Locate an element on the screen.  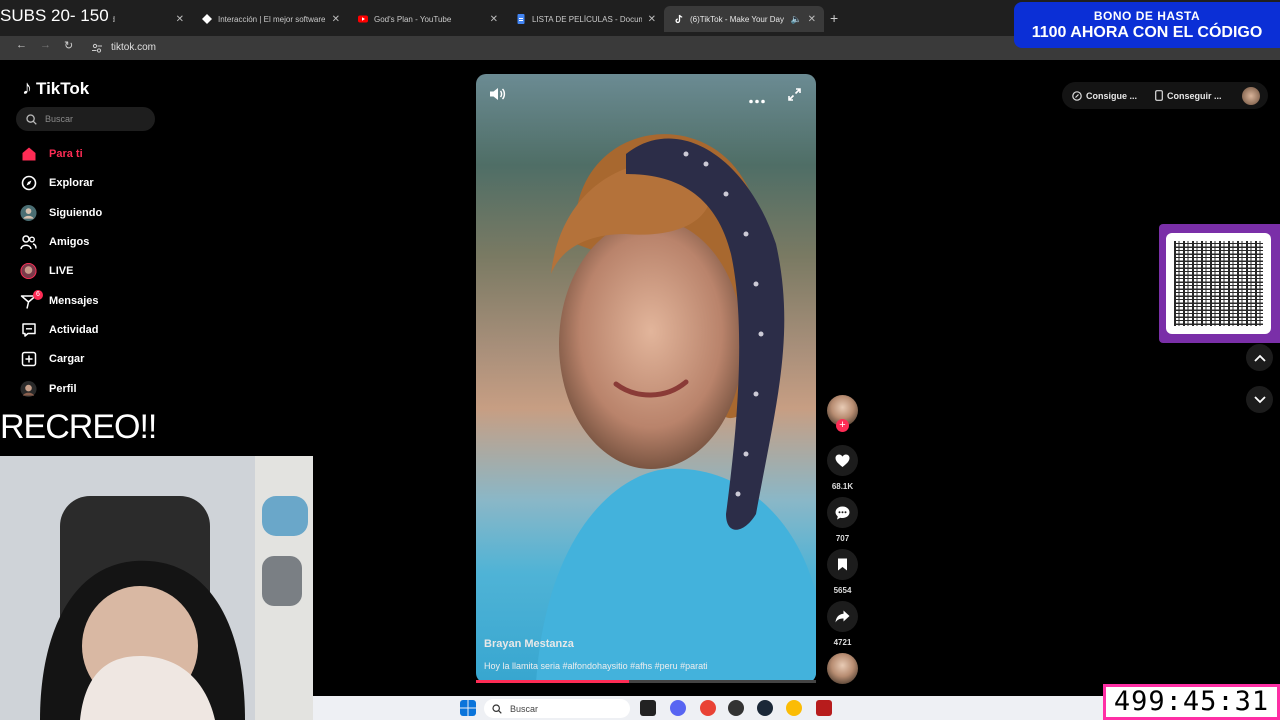
nav-label: Siguiendo is located at coordinates (76, 213).